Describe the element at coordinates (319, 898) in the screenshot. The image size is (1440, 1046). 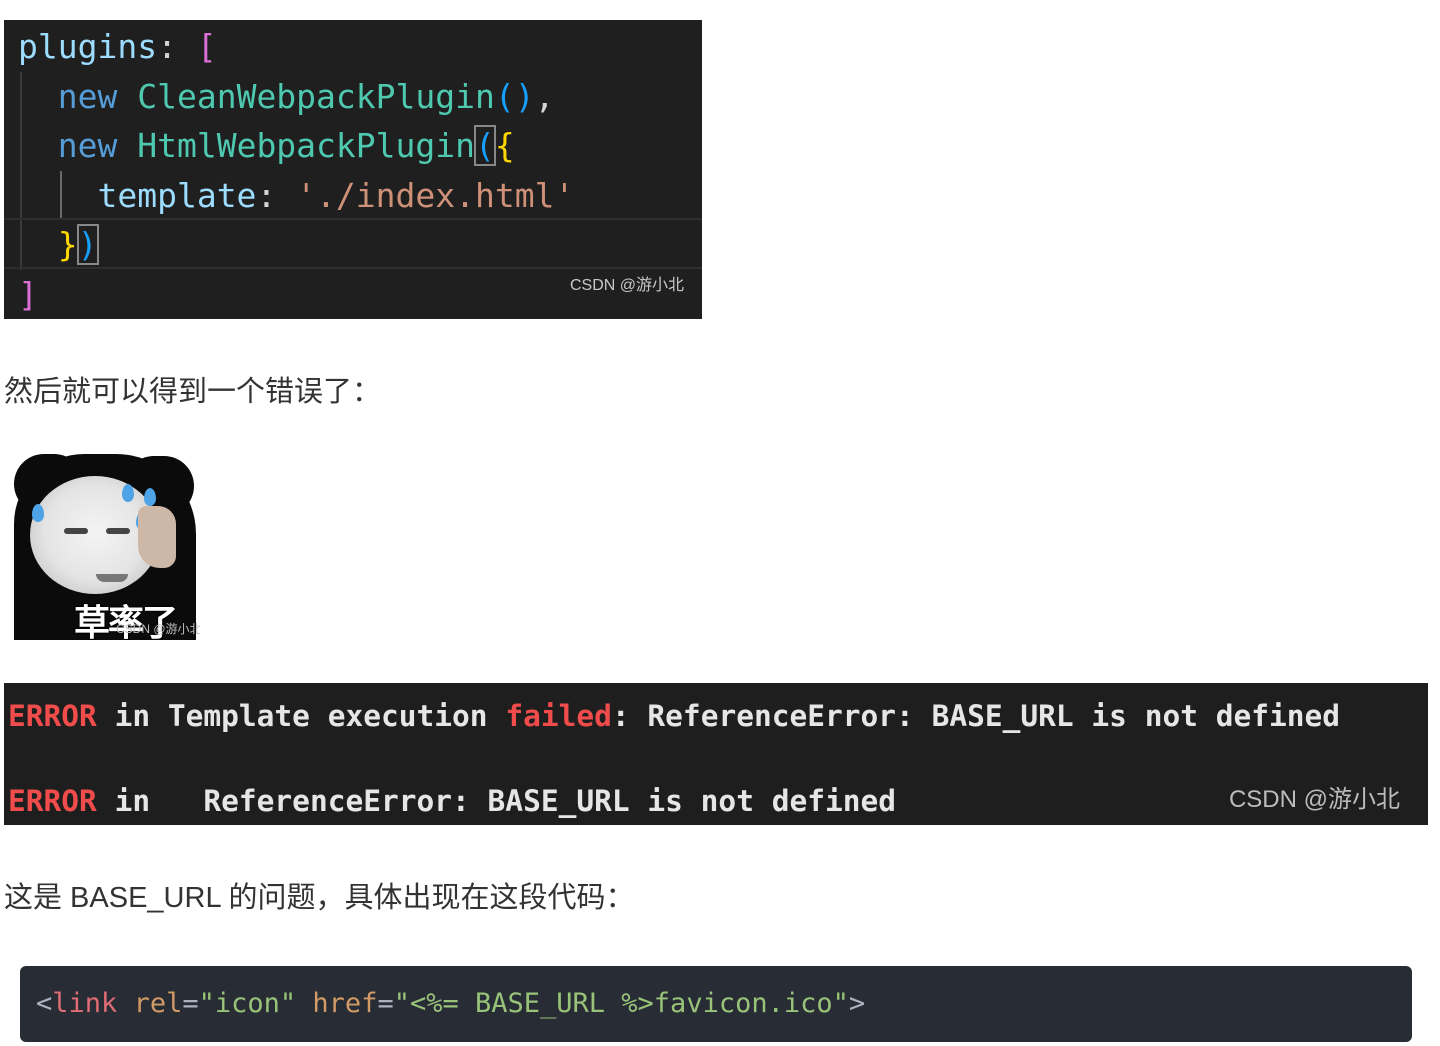
I see `paragraph-base-url-issue: 这是 BASE_URL 的问题，具体出现在这段代码：` at that location.